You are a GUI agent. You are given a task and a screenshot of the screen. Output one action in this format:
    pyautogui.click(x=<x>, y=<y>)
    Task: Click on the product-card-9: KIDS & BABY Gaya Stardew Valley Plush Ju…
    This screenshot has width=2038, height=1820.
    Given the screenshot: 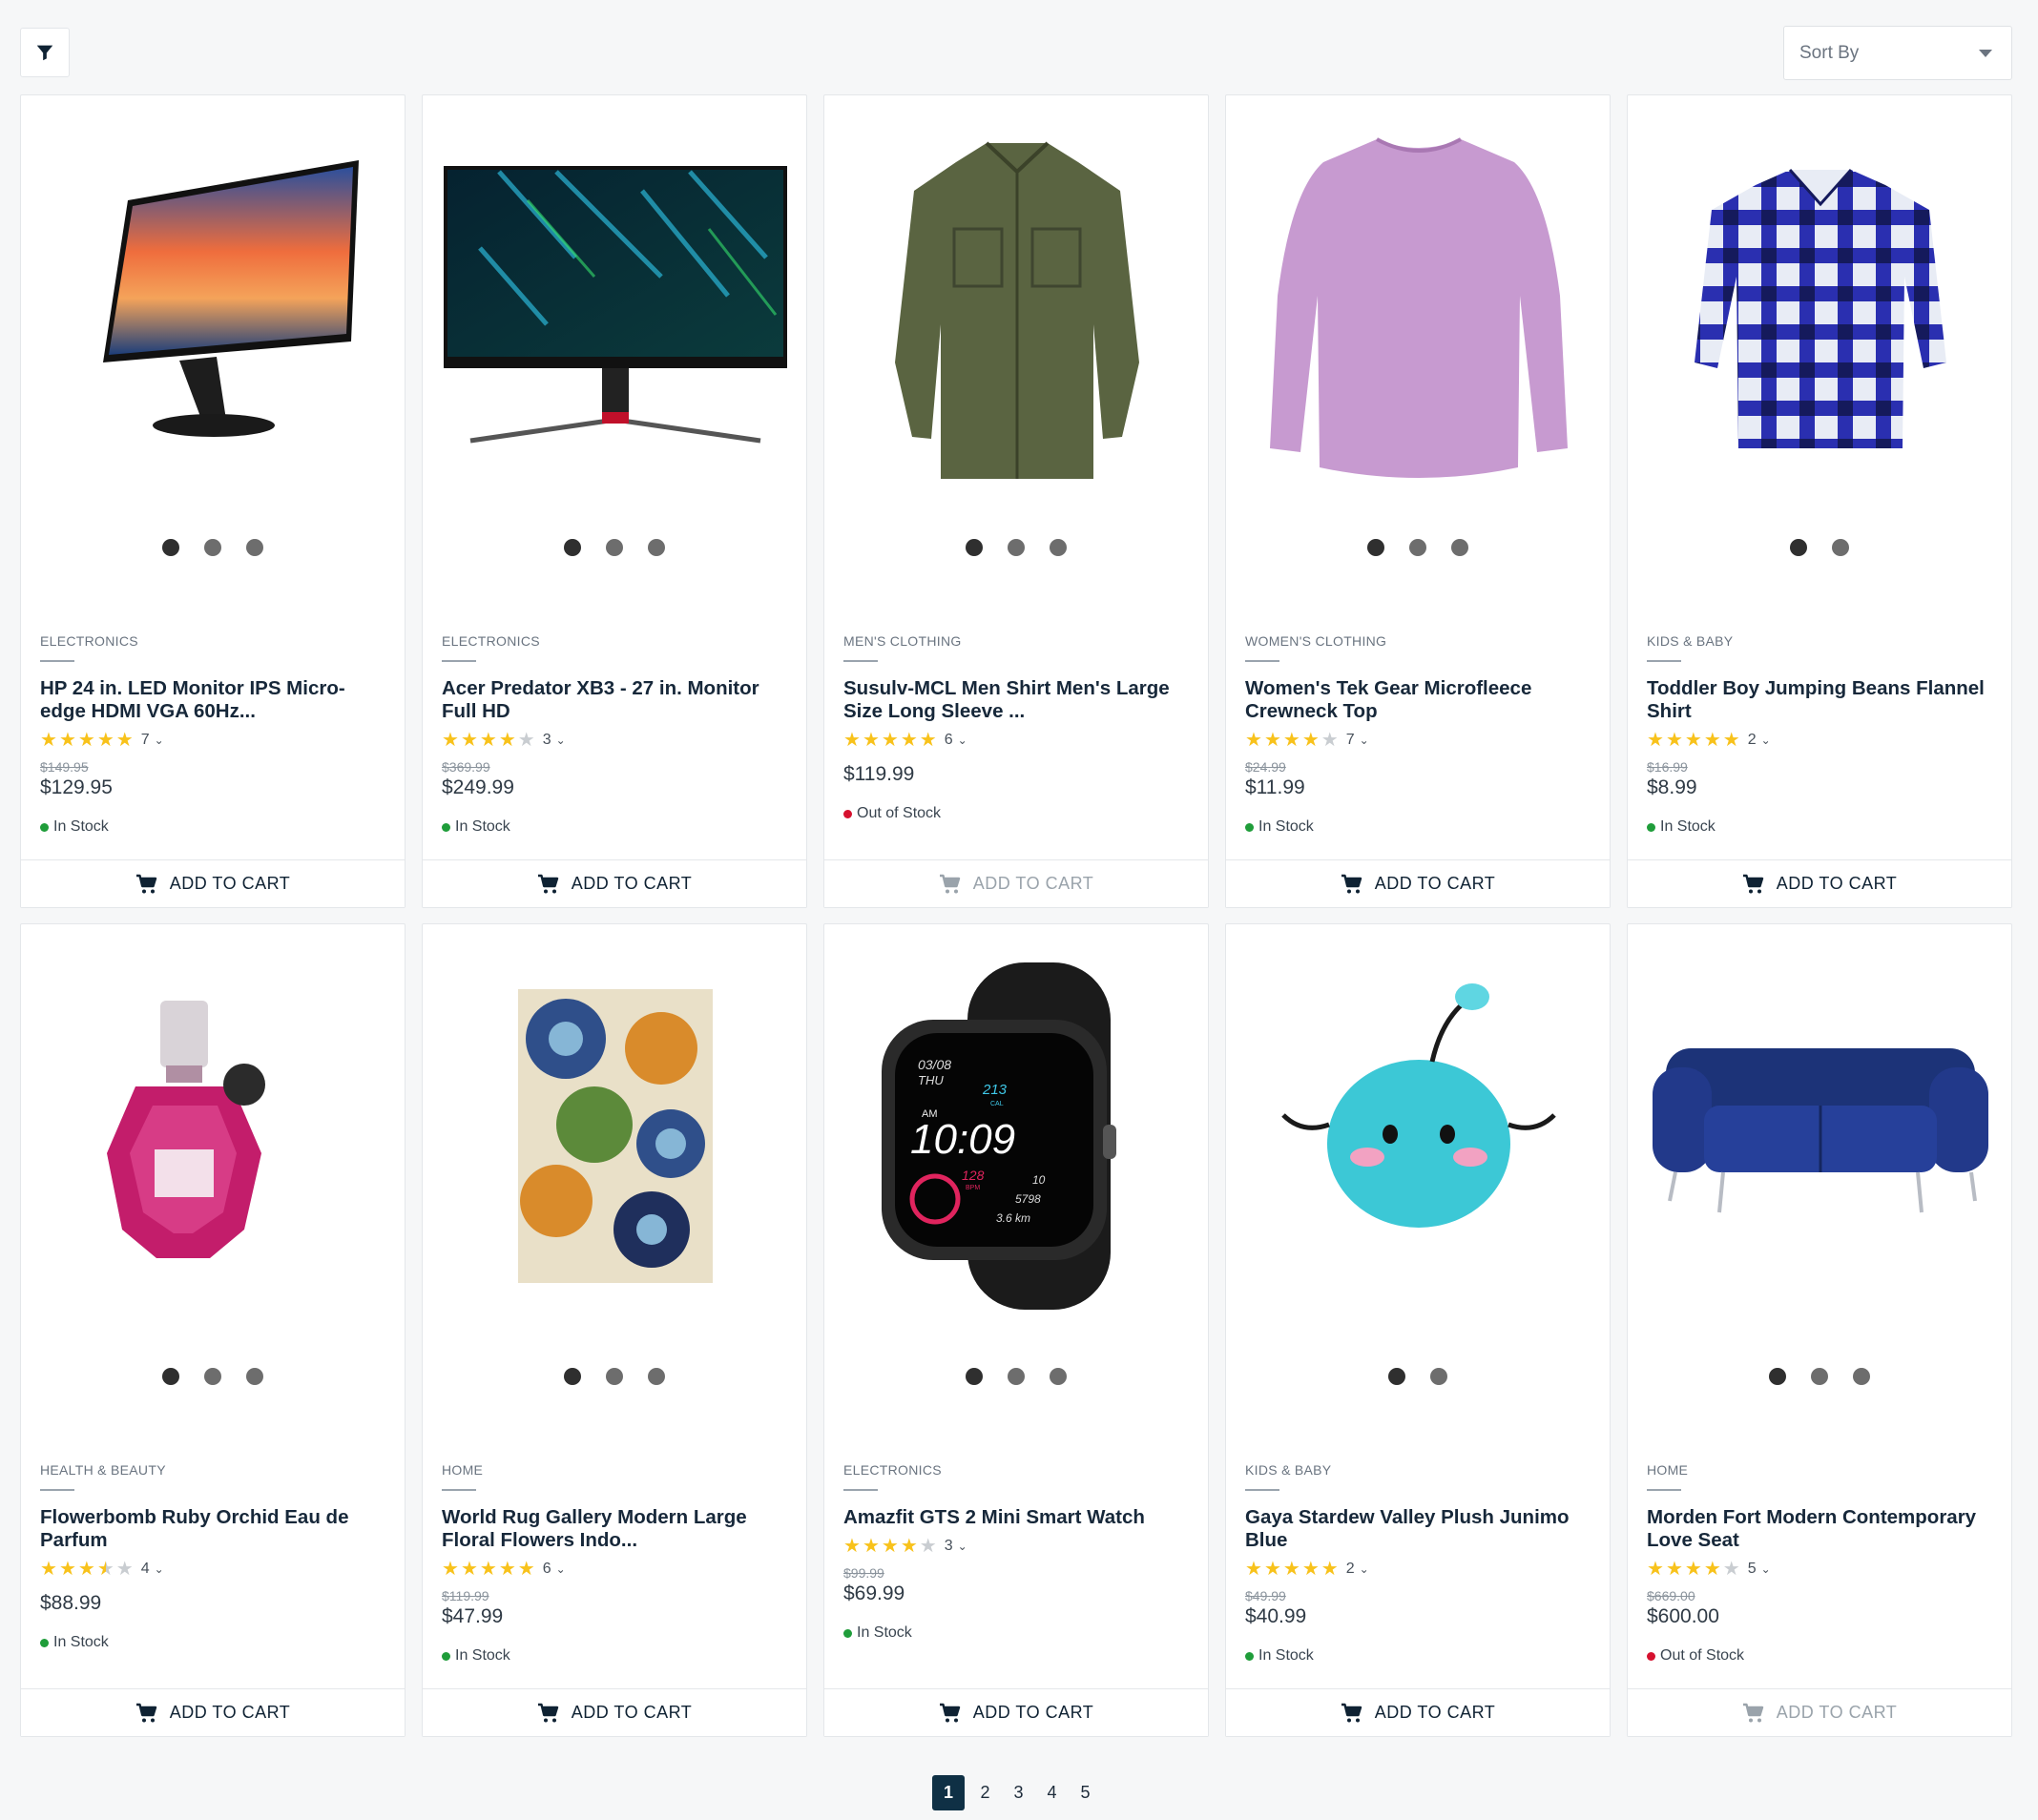 What is the action you would take?
    pyautogui.click(x=1418, y=1330)
    